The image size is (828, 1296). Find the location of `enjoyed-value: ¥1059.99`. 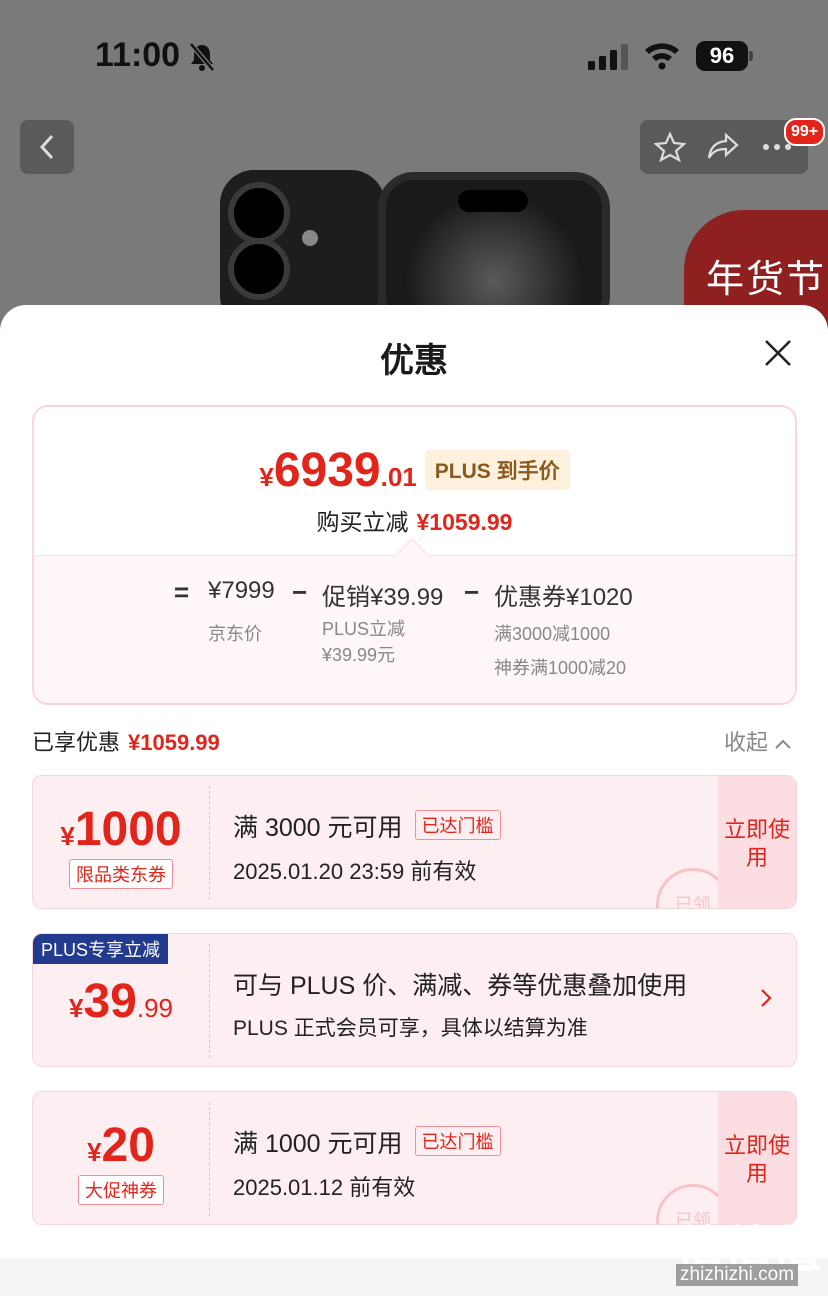

enjoyed-value: ¥1059.99 is located at coordinates (174, 742).